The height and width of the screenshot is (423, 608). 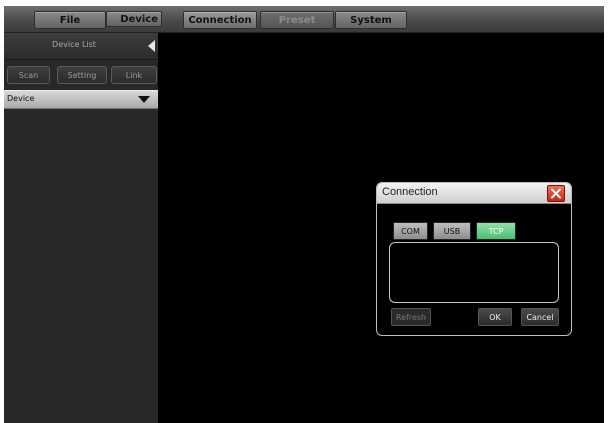 I want to click on menu-preset-button: Preset, so click(x=297, y=20).